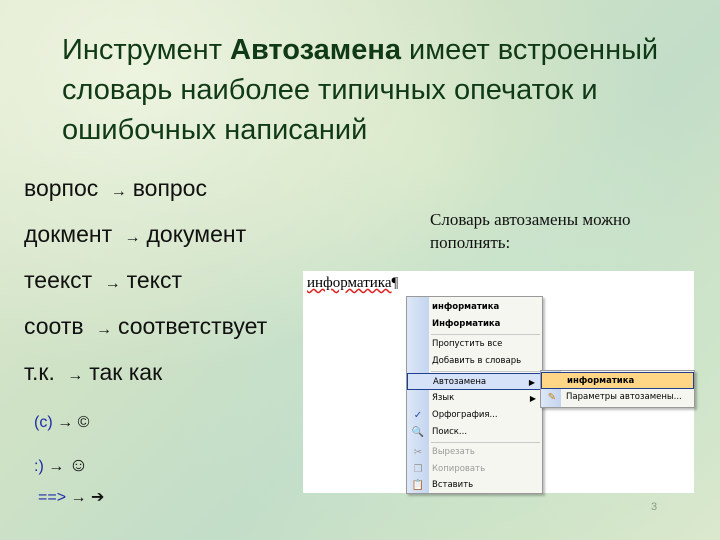  What do you see at coordinates (68, 234) in the screenshot?
I see `example-from: докмент` at bounding box center [68, 234].